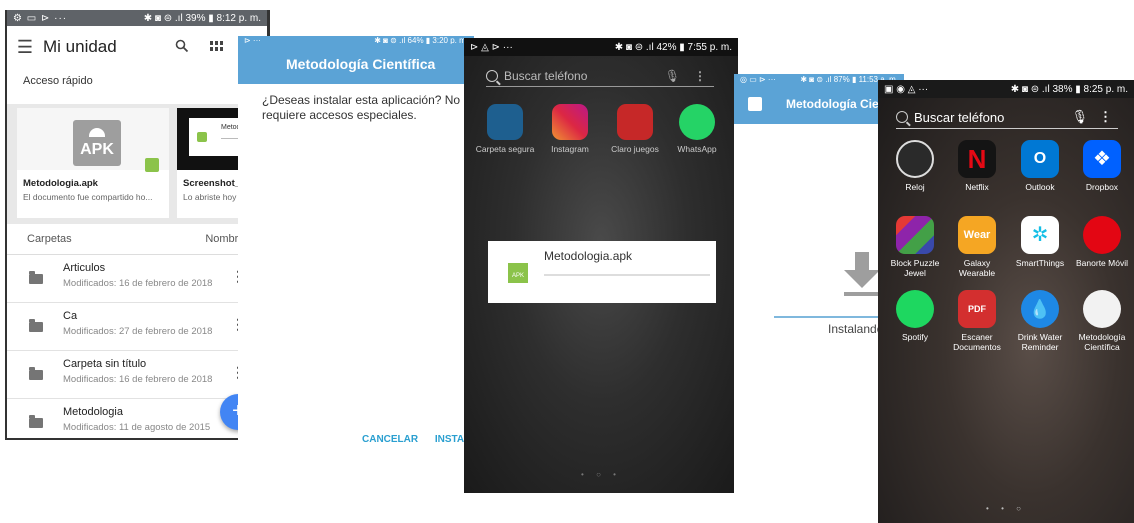 This screenshot has width=1134, height=523. Describe the element at coordinates (915, 309) in the screenshot. I see `spotify-icon` at that location.